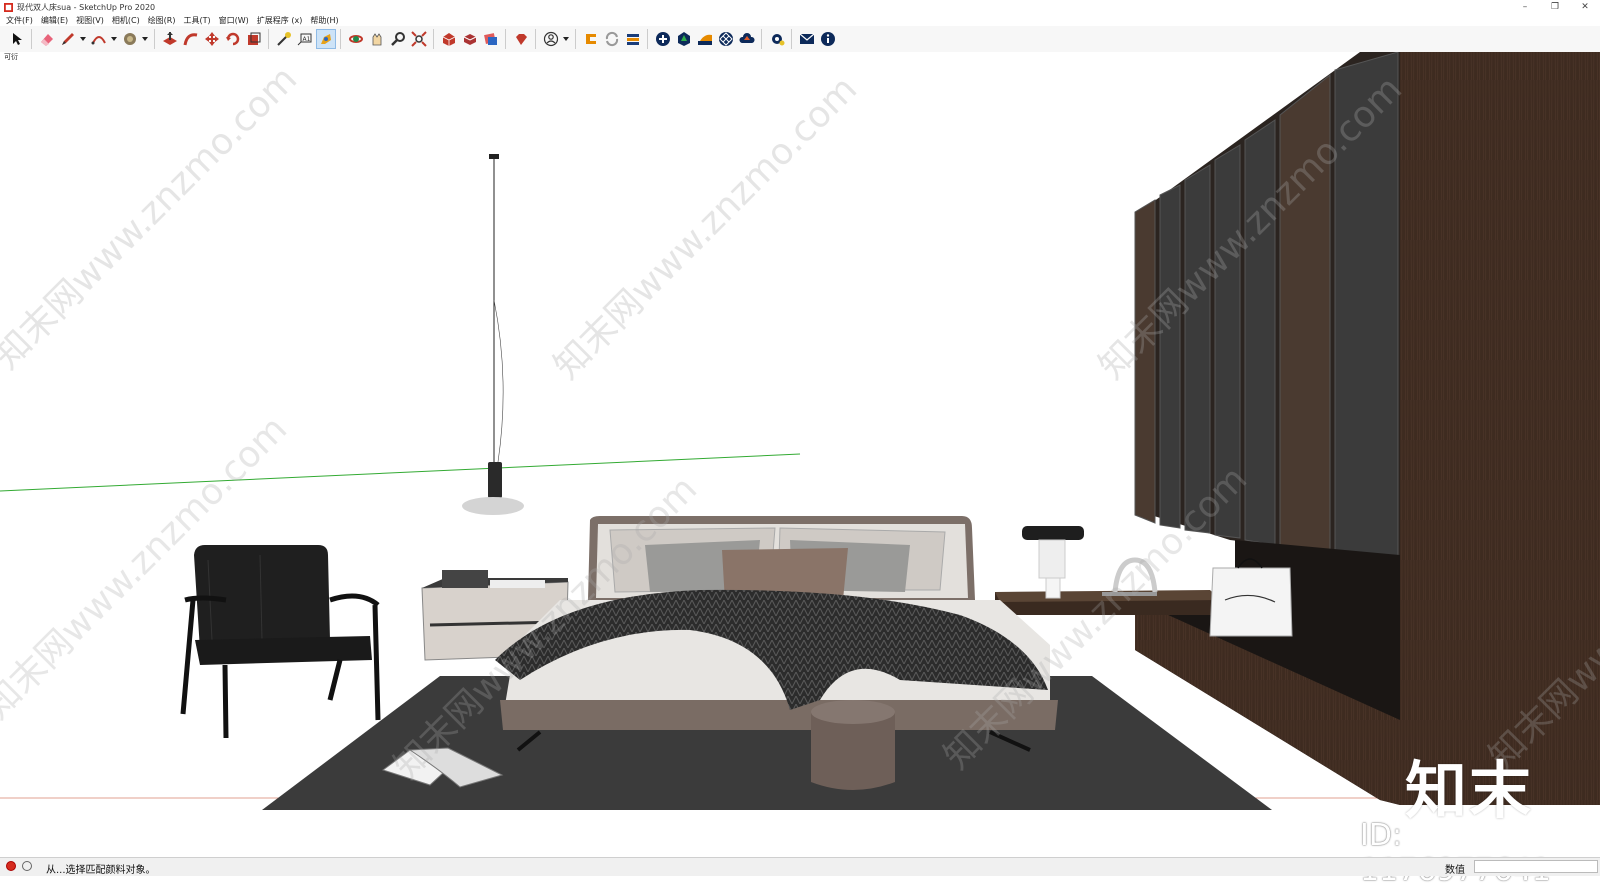 This screenshot has height=888, width=1600. What do you see at coordinates (551, 39) in the screenshot?
I see `account-icon` at bounding box center [551, 39].